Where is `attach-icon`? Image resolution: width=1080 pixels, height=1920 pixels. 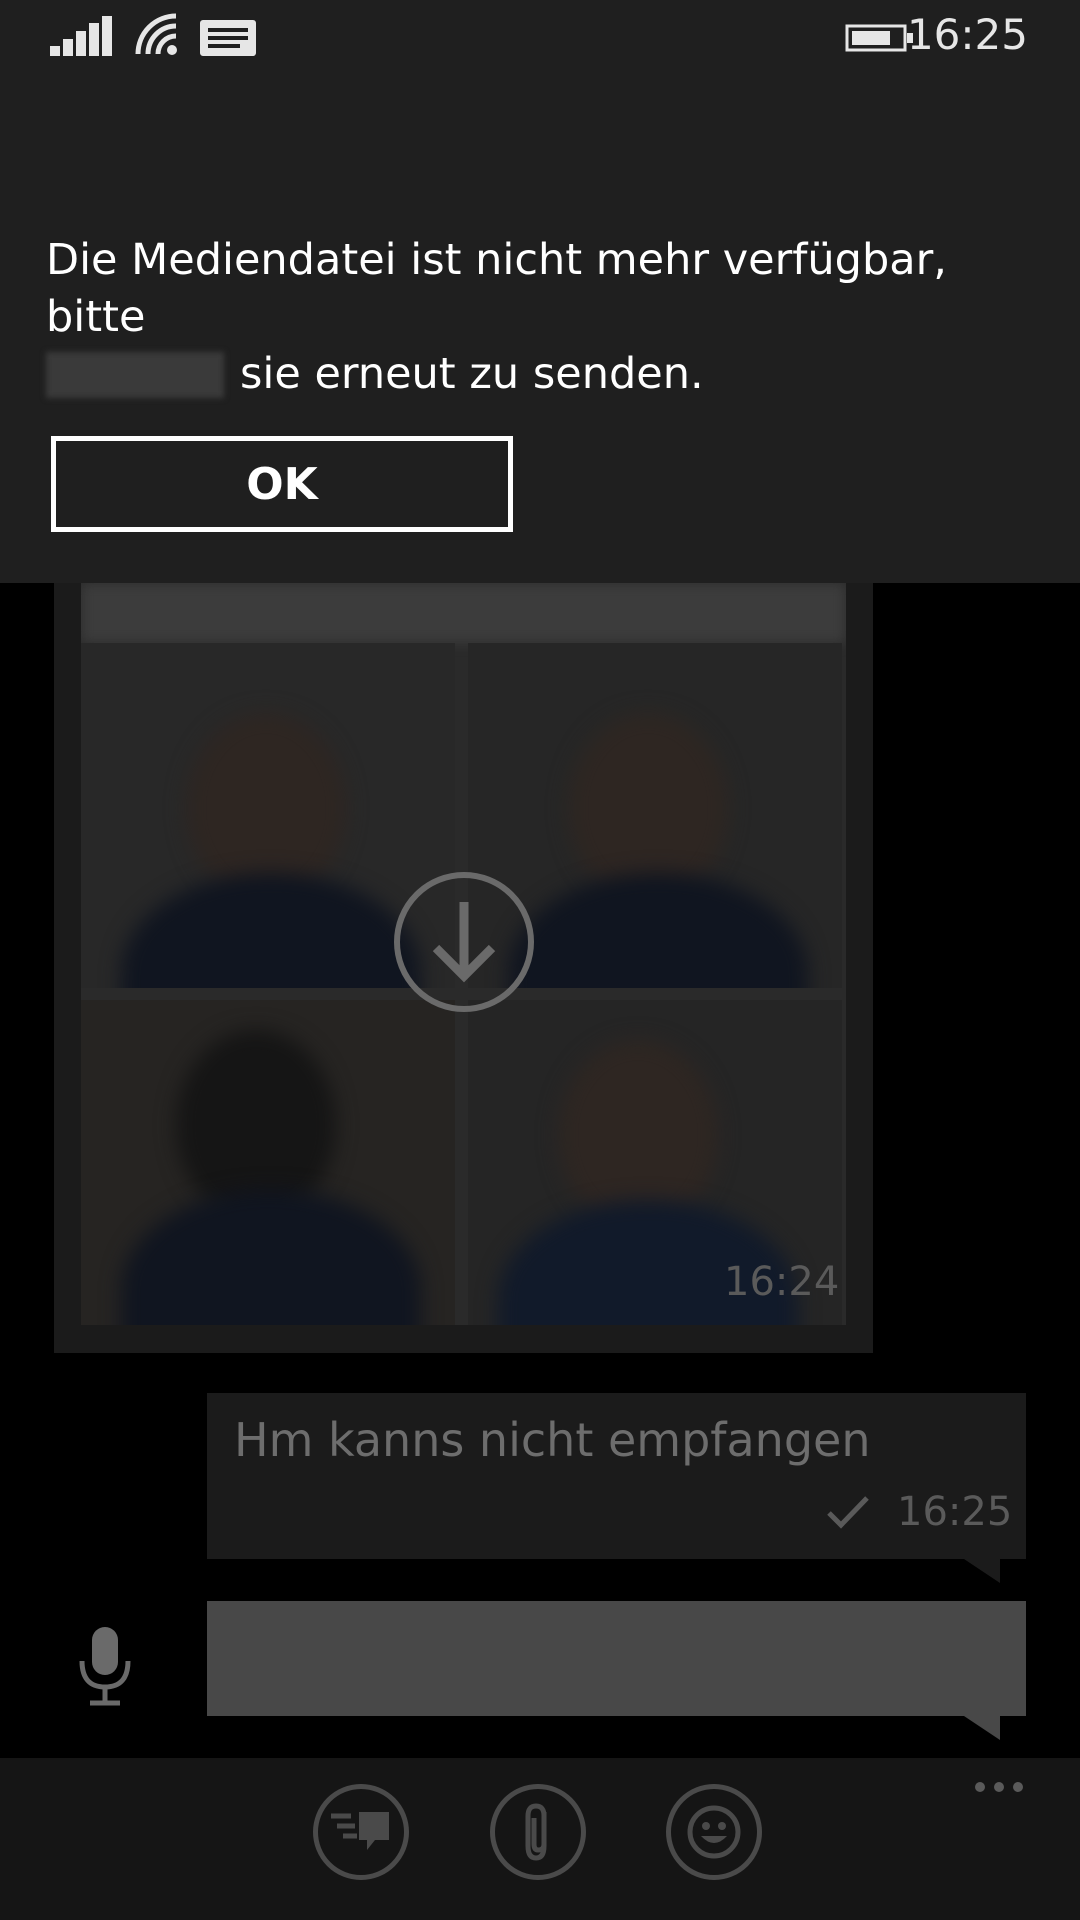 attach-icon is located at coordinates (536, 1832).